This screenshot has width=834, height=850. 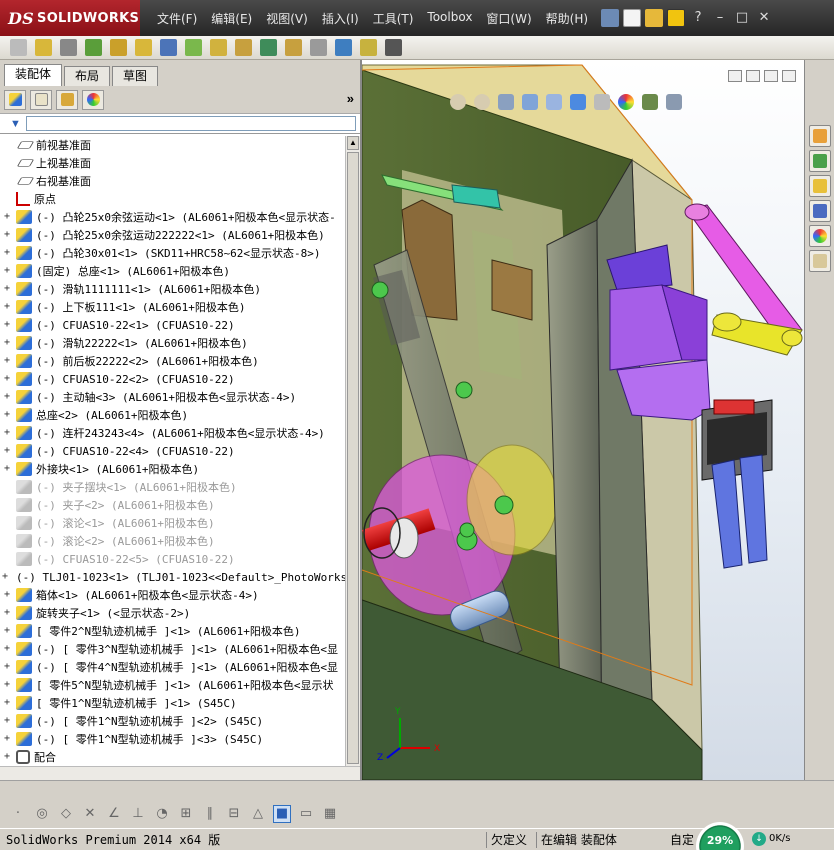 What do you see at coordinates (287, 18) in the screenshot?
I see `menu-view: 视图(V)` at bounding box center [287, 18].